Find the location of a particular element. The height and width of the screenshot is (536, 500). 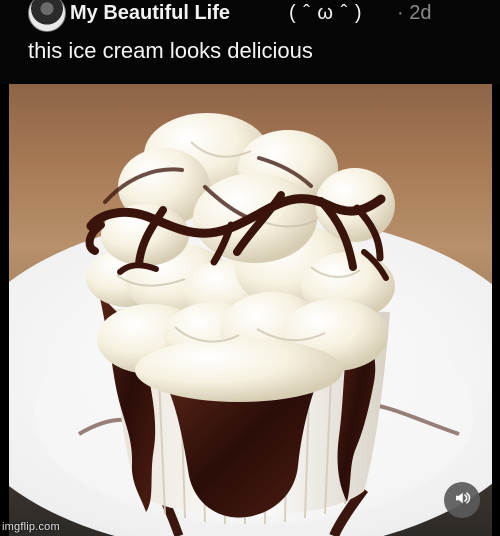

post-timestamp: · 2d is located at coordinates (414, 13).